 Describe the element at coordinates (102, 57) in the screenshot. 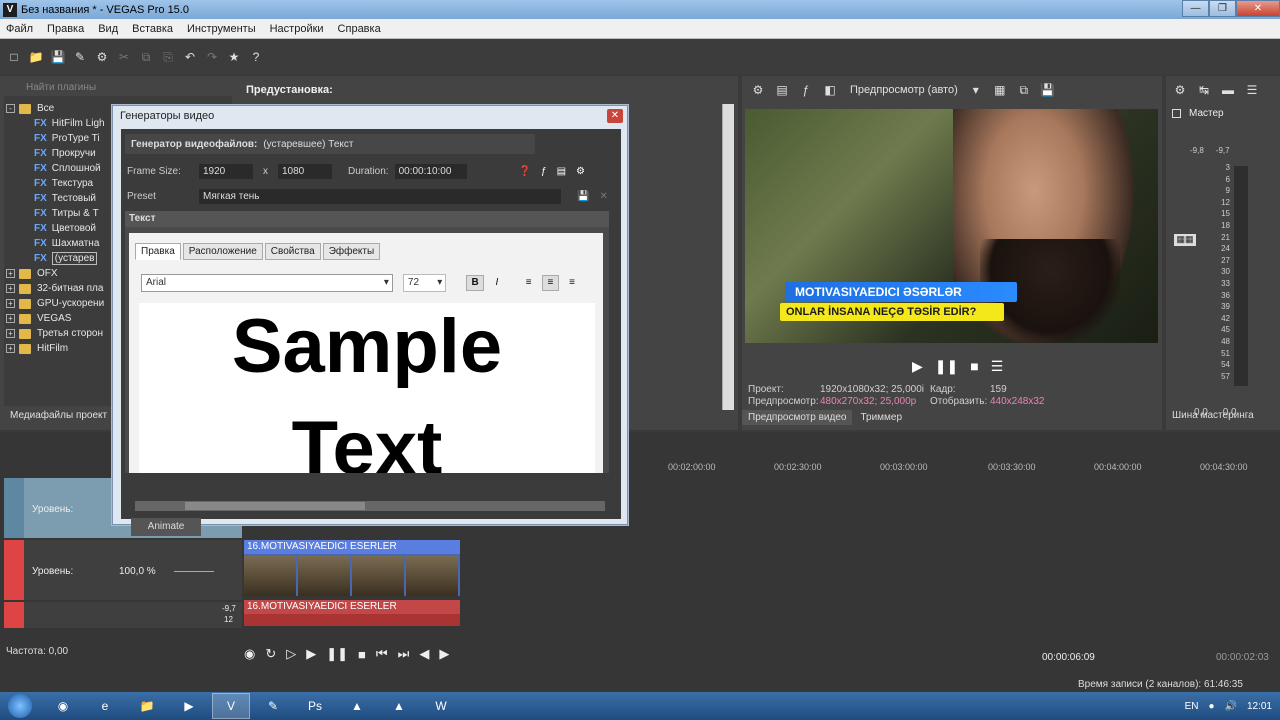

I see `properties-gear-icon: ⚙` at that location.